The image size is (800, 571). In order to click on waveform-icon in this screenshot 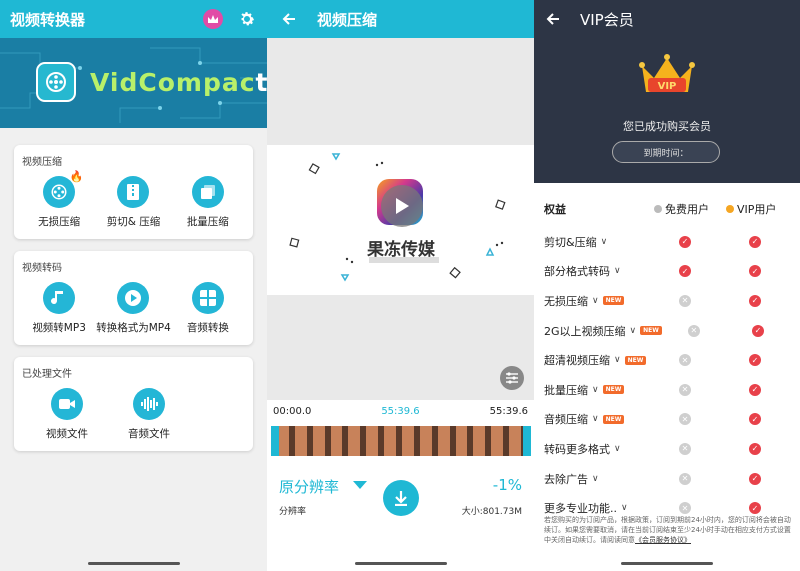, I will do `click(149, 404)`.